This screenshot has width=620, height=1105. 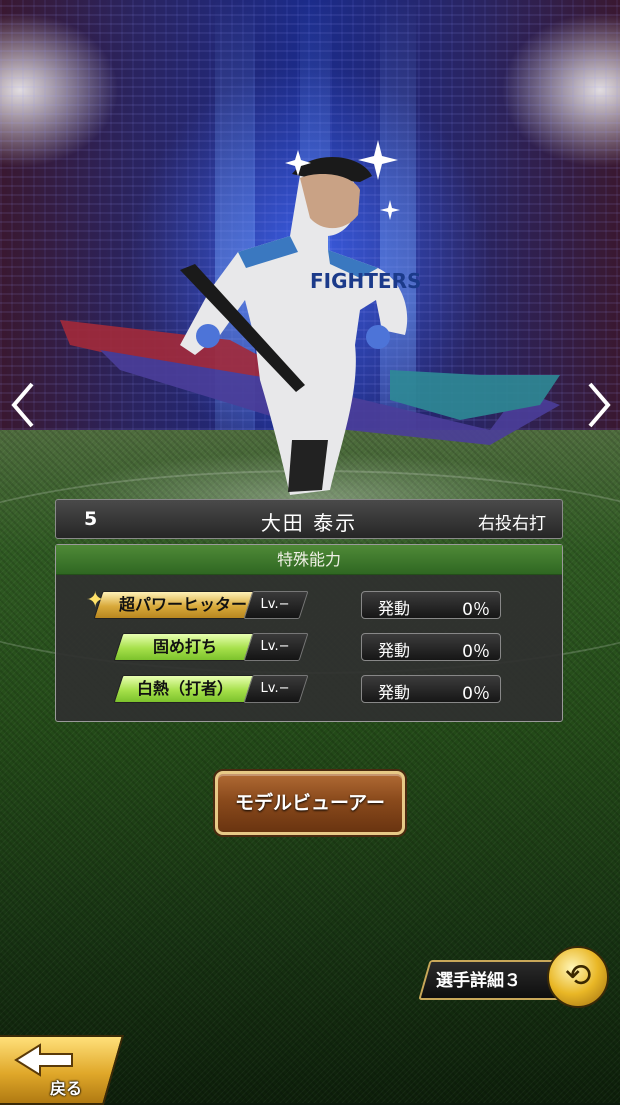 I want to click on player-detail-label: 選手詳細３, so click(x=478, y=981).